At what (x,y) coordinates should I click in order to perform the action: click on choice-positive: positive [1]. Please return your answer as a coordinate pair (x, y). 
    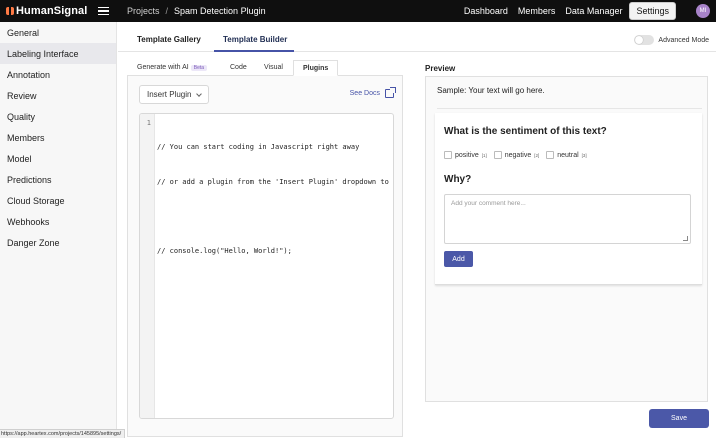
    Looking at the image, I should click on (465, 155).